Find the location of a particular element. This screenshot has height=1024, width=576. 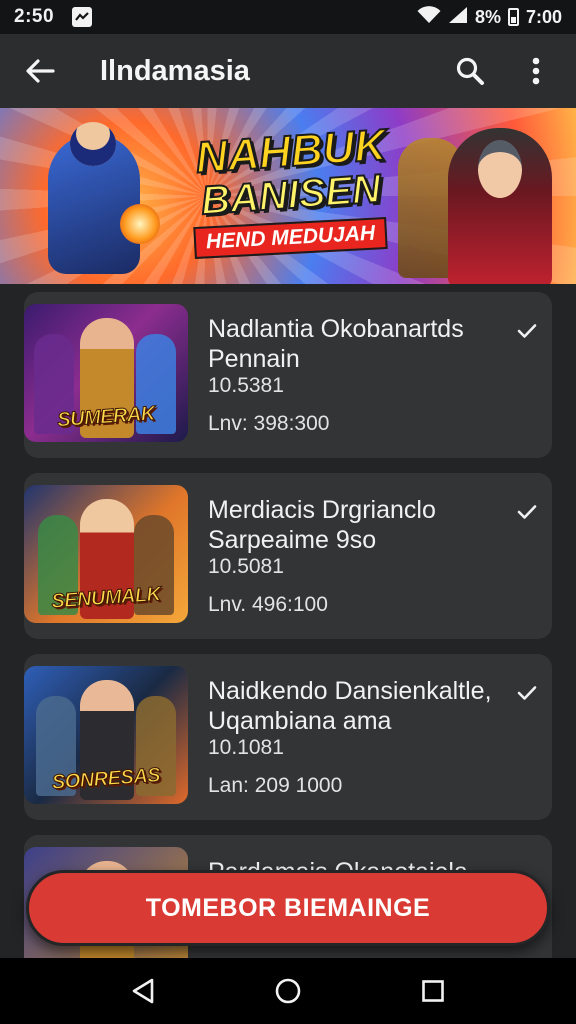

game-title: Merdiacis Drgrianclo Sarpeaime 9so is located at coordinates (353, 525).